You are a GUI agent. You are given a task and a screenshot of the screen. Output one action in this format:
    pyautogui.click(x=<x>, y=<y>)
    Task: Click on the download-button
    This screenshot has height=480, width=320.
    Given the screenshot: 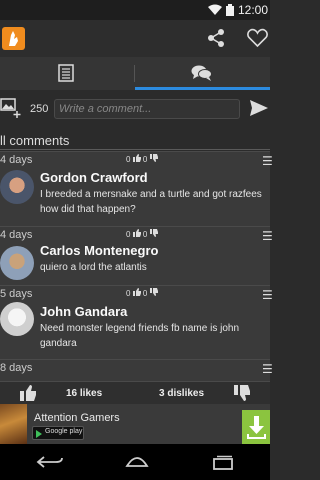 What is the action you would take?
    pyautogui.click(x=256, y=427)
    